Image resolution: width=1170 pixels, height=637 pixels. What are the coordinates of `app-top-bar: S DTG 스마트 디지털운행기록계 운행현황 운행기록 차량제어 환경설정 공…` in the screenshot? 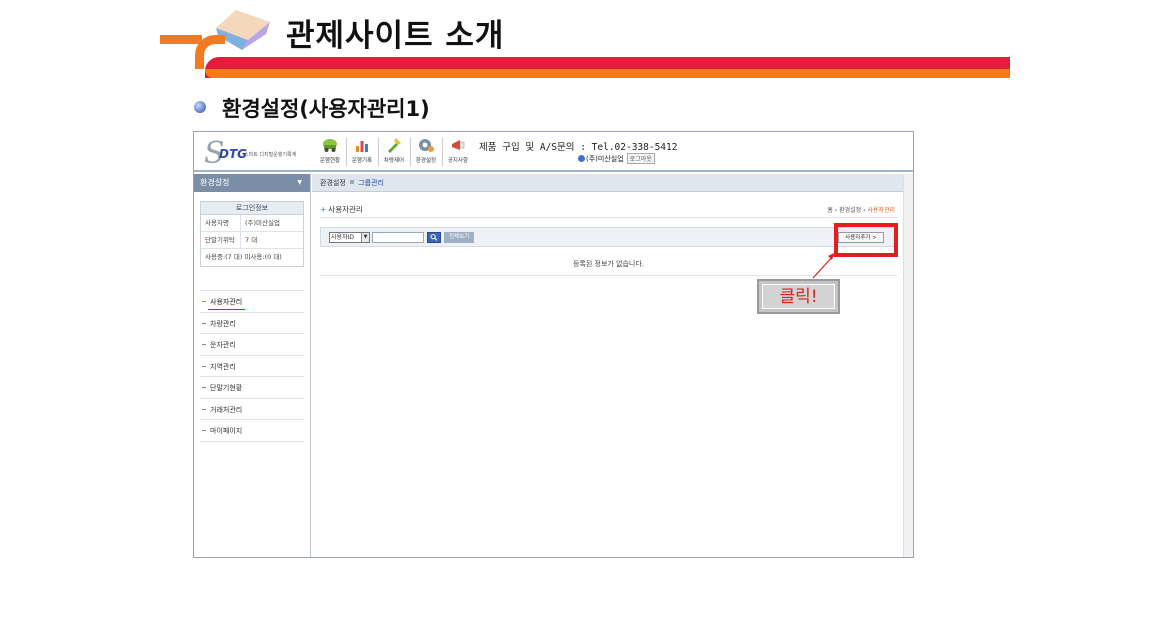 It's located at (553, 152).